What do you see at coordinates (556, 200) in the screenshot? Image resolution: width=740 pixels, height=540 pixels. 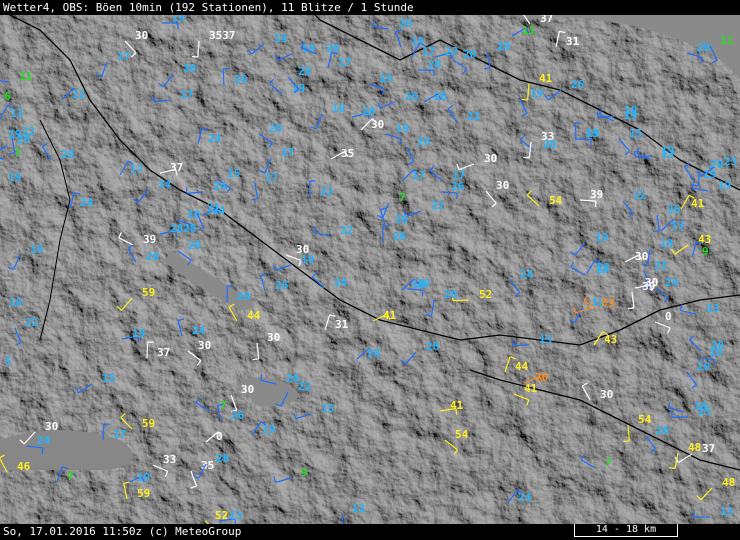 I see `gust-value: 54` at bounding box center [556, 200].